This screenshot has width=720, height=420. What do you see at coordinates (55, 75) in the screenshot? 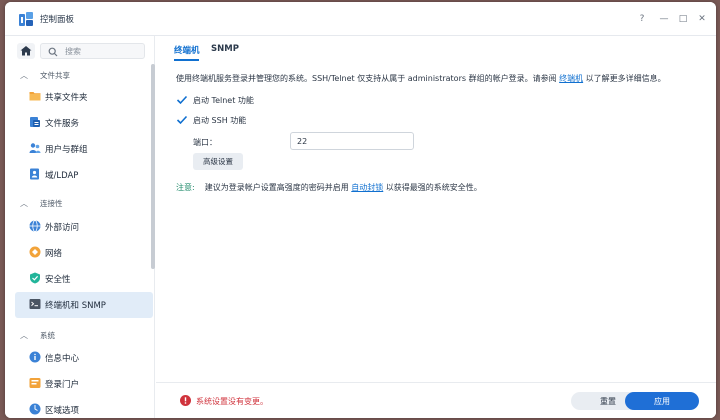
I see `group-label: 文件共享` at bounding box center [55, 75].